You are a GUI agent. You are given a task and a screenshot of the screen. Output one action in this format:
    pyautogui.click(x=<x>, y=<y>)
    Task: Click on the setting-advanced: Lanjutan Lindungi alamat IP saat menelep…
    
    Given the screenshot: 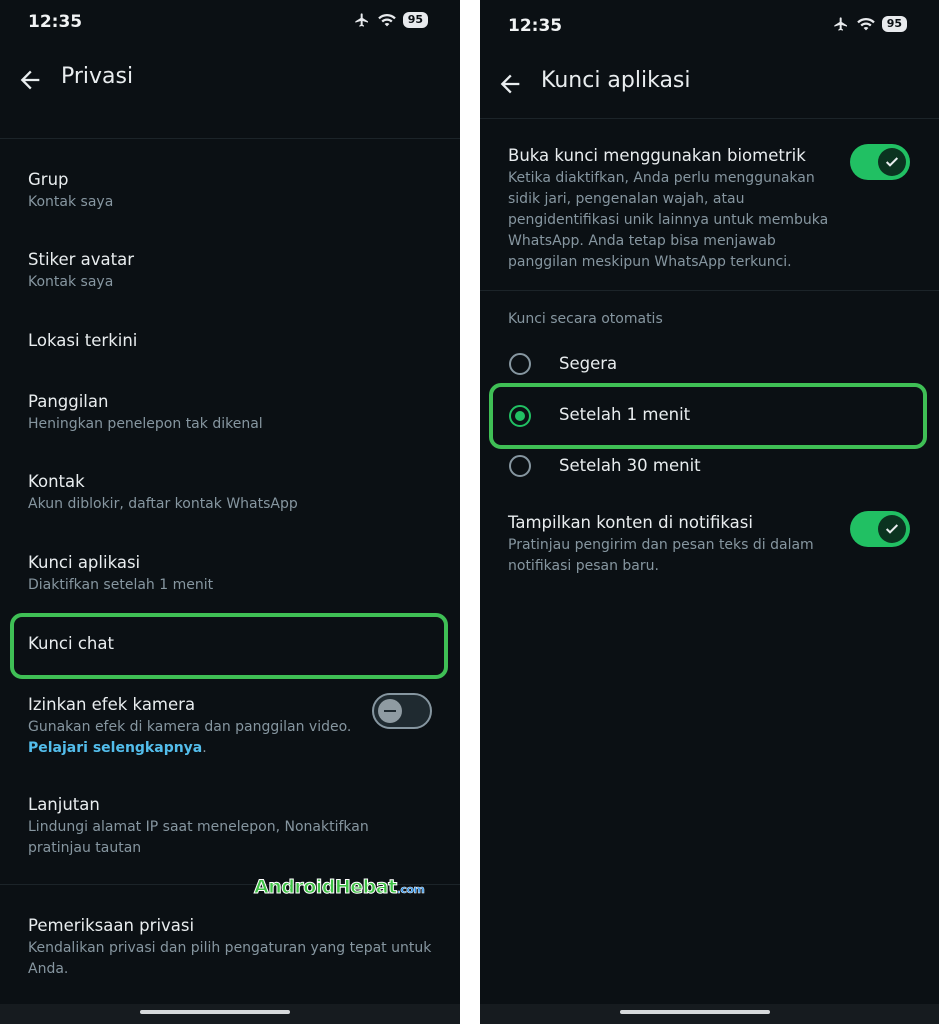 What is the action you would take?
    pyautogui.click(x=234, y=826)
    